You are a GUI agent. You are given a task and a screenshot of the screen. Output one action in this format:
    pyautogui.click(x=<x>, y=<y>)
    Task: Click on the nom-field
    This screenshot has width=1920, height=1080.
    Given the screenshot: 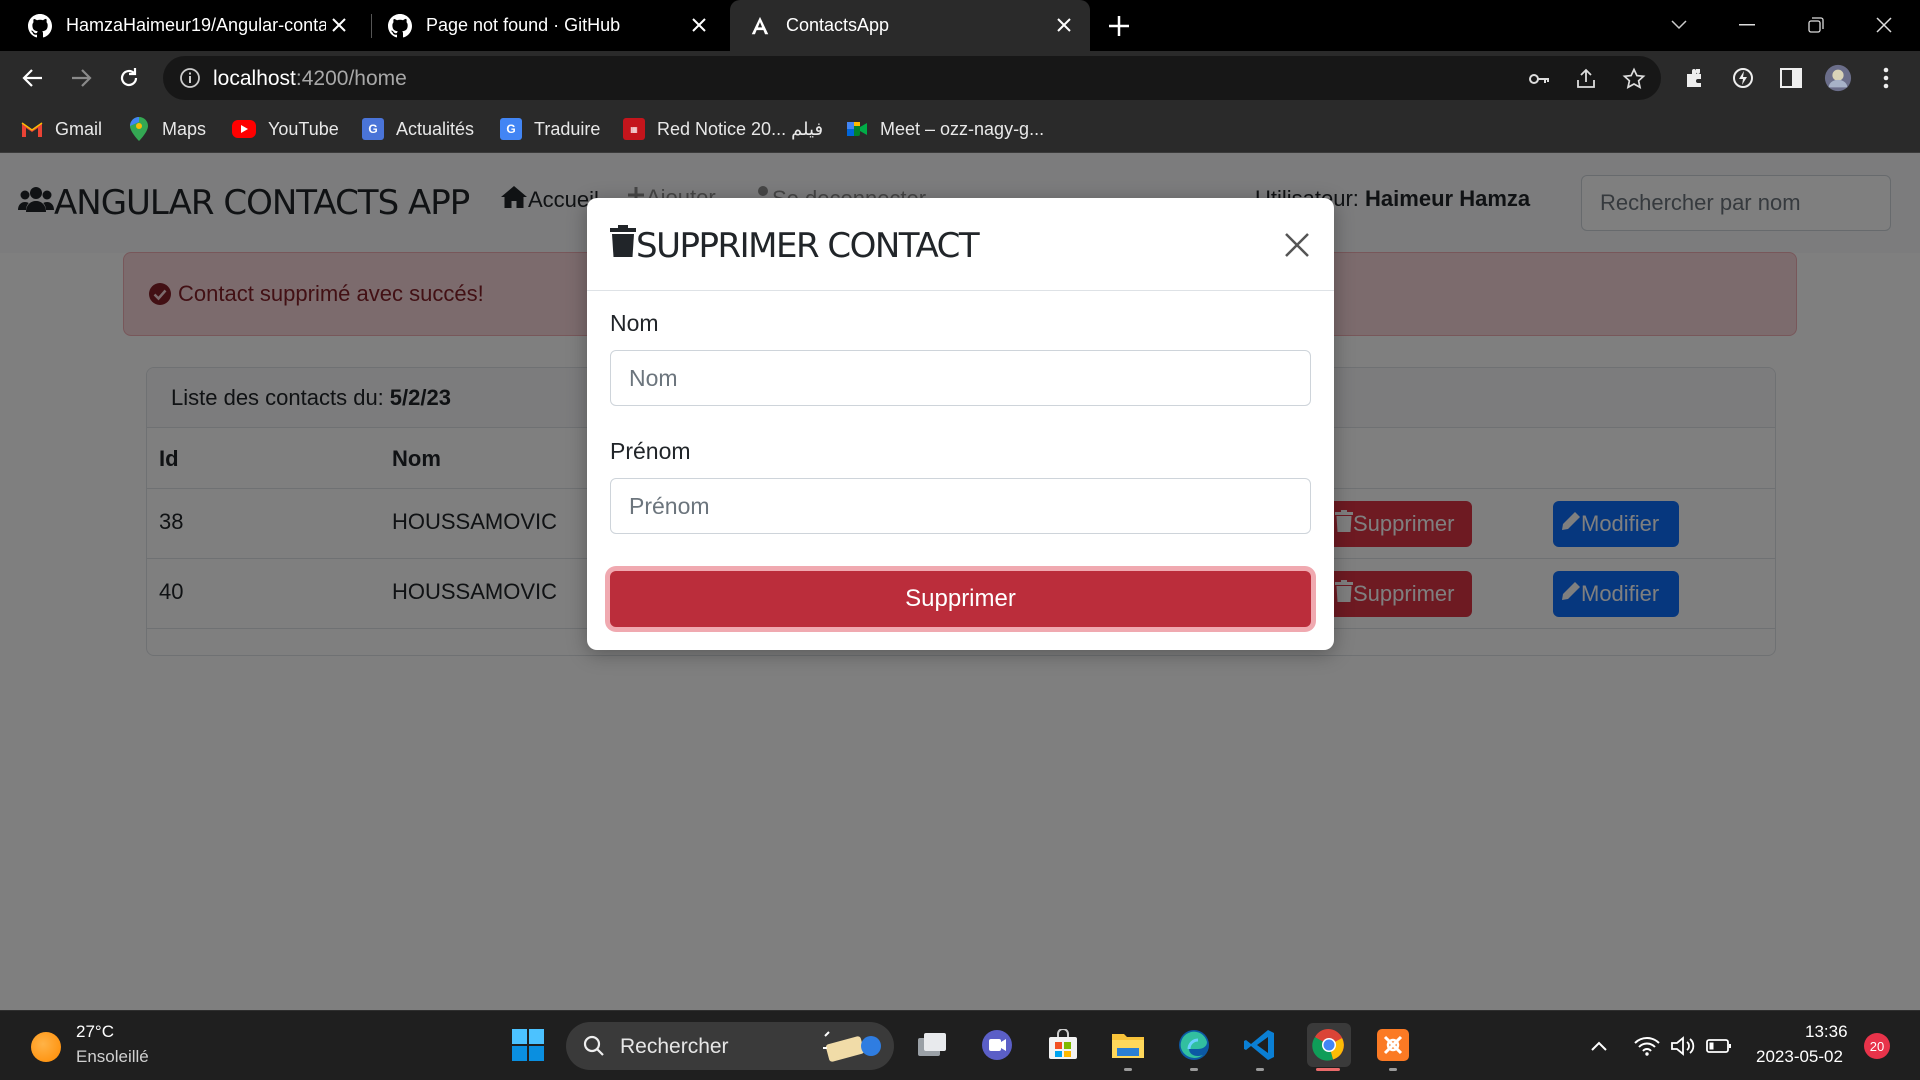 What is the action you would take?
    pyautogui.click(x=960, y=378)
    